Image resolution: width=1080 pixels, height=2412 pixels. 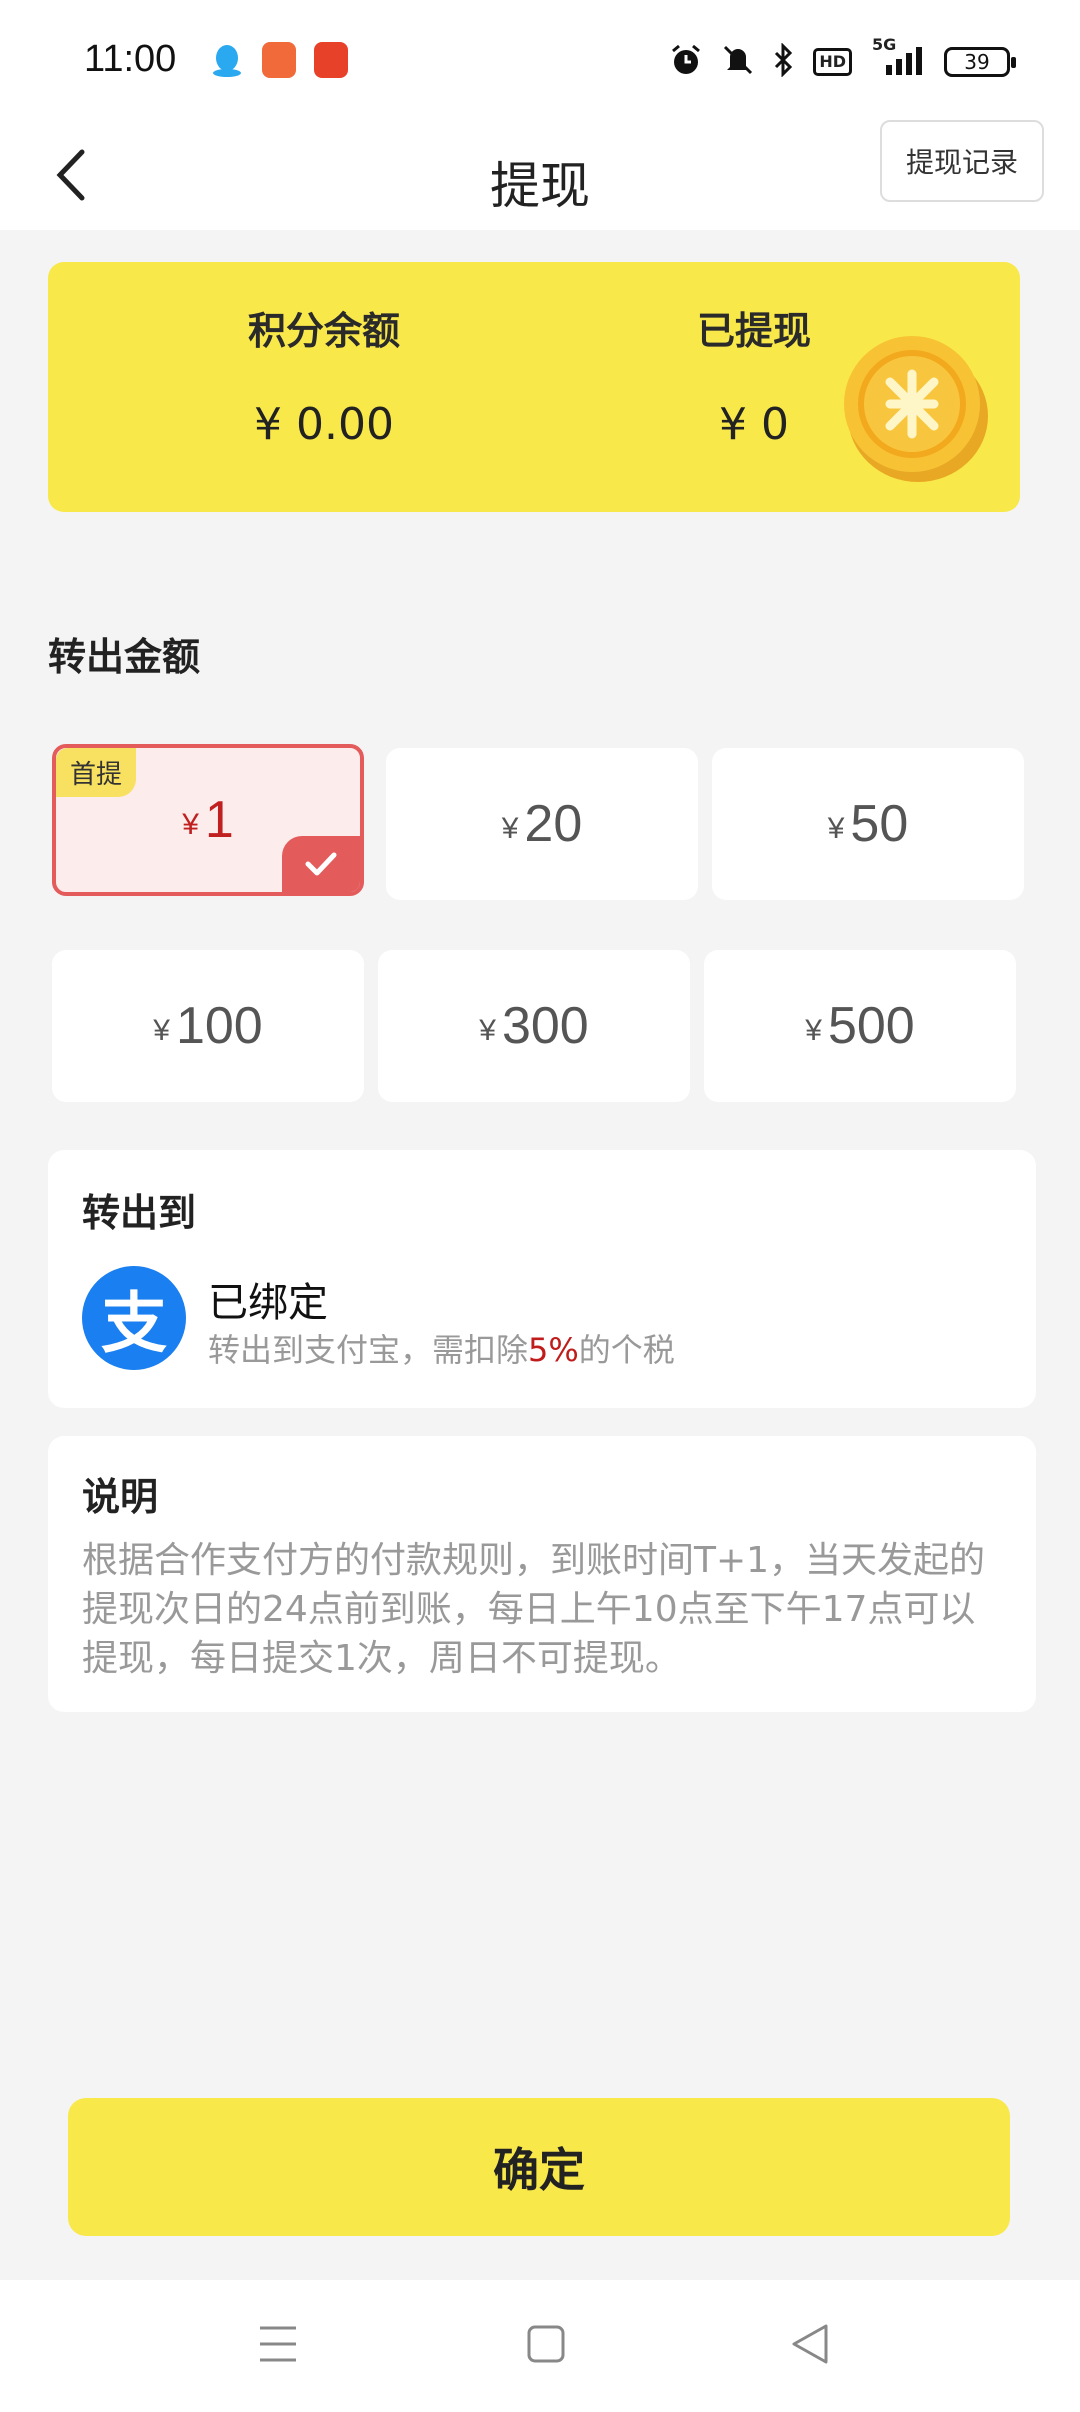 What do you see at coordinates (324, 424) in the screenshot?
I see `points-value: ¥ 0.00` at bounding box center [324, 424].